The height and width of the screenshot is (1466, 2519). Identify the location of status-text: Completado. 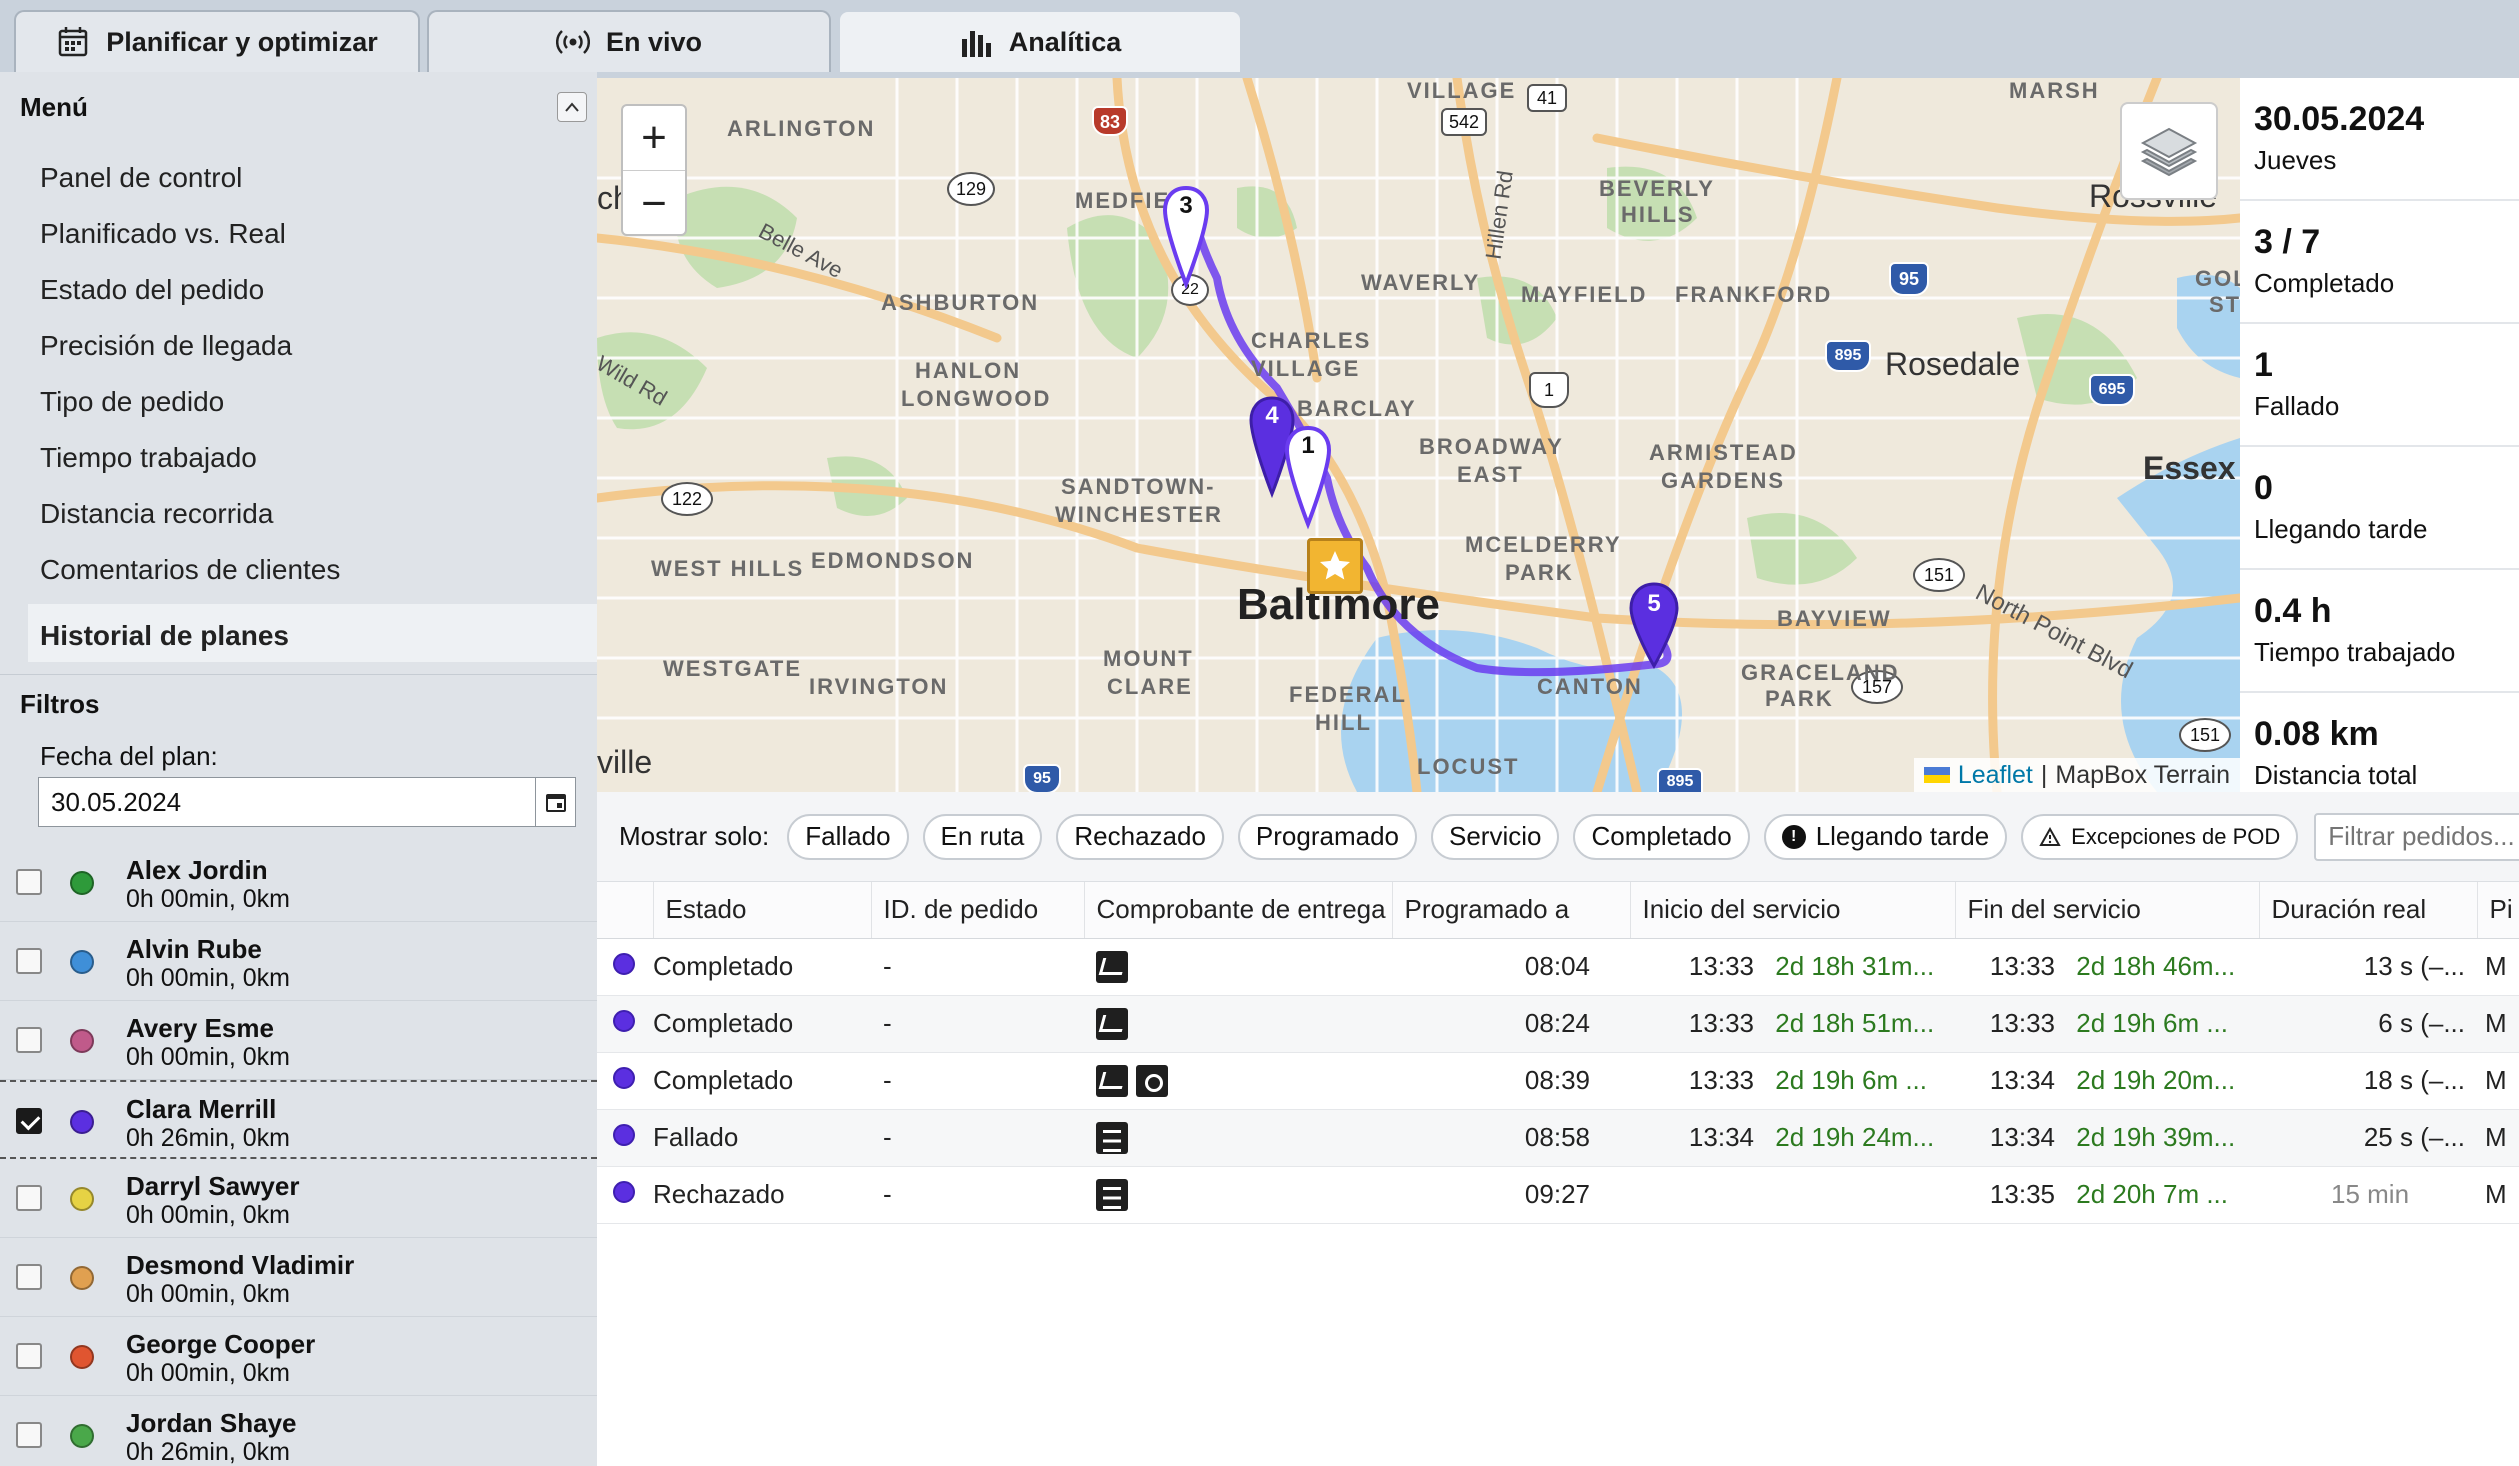
(762, 1024).